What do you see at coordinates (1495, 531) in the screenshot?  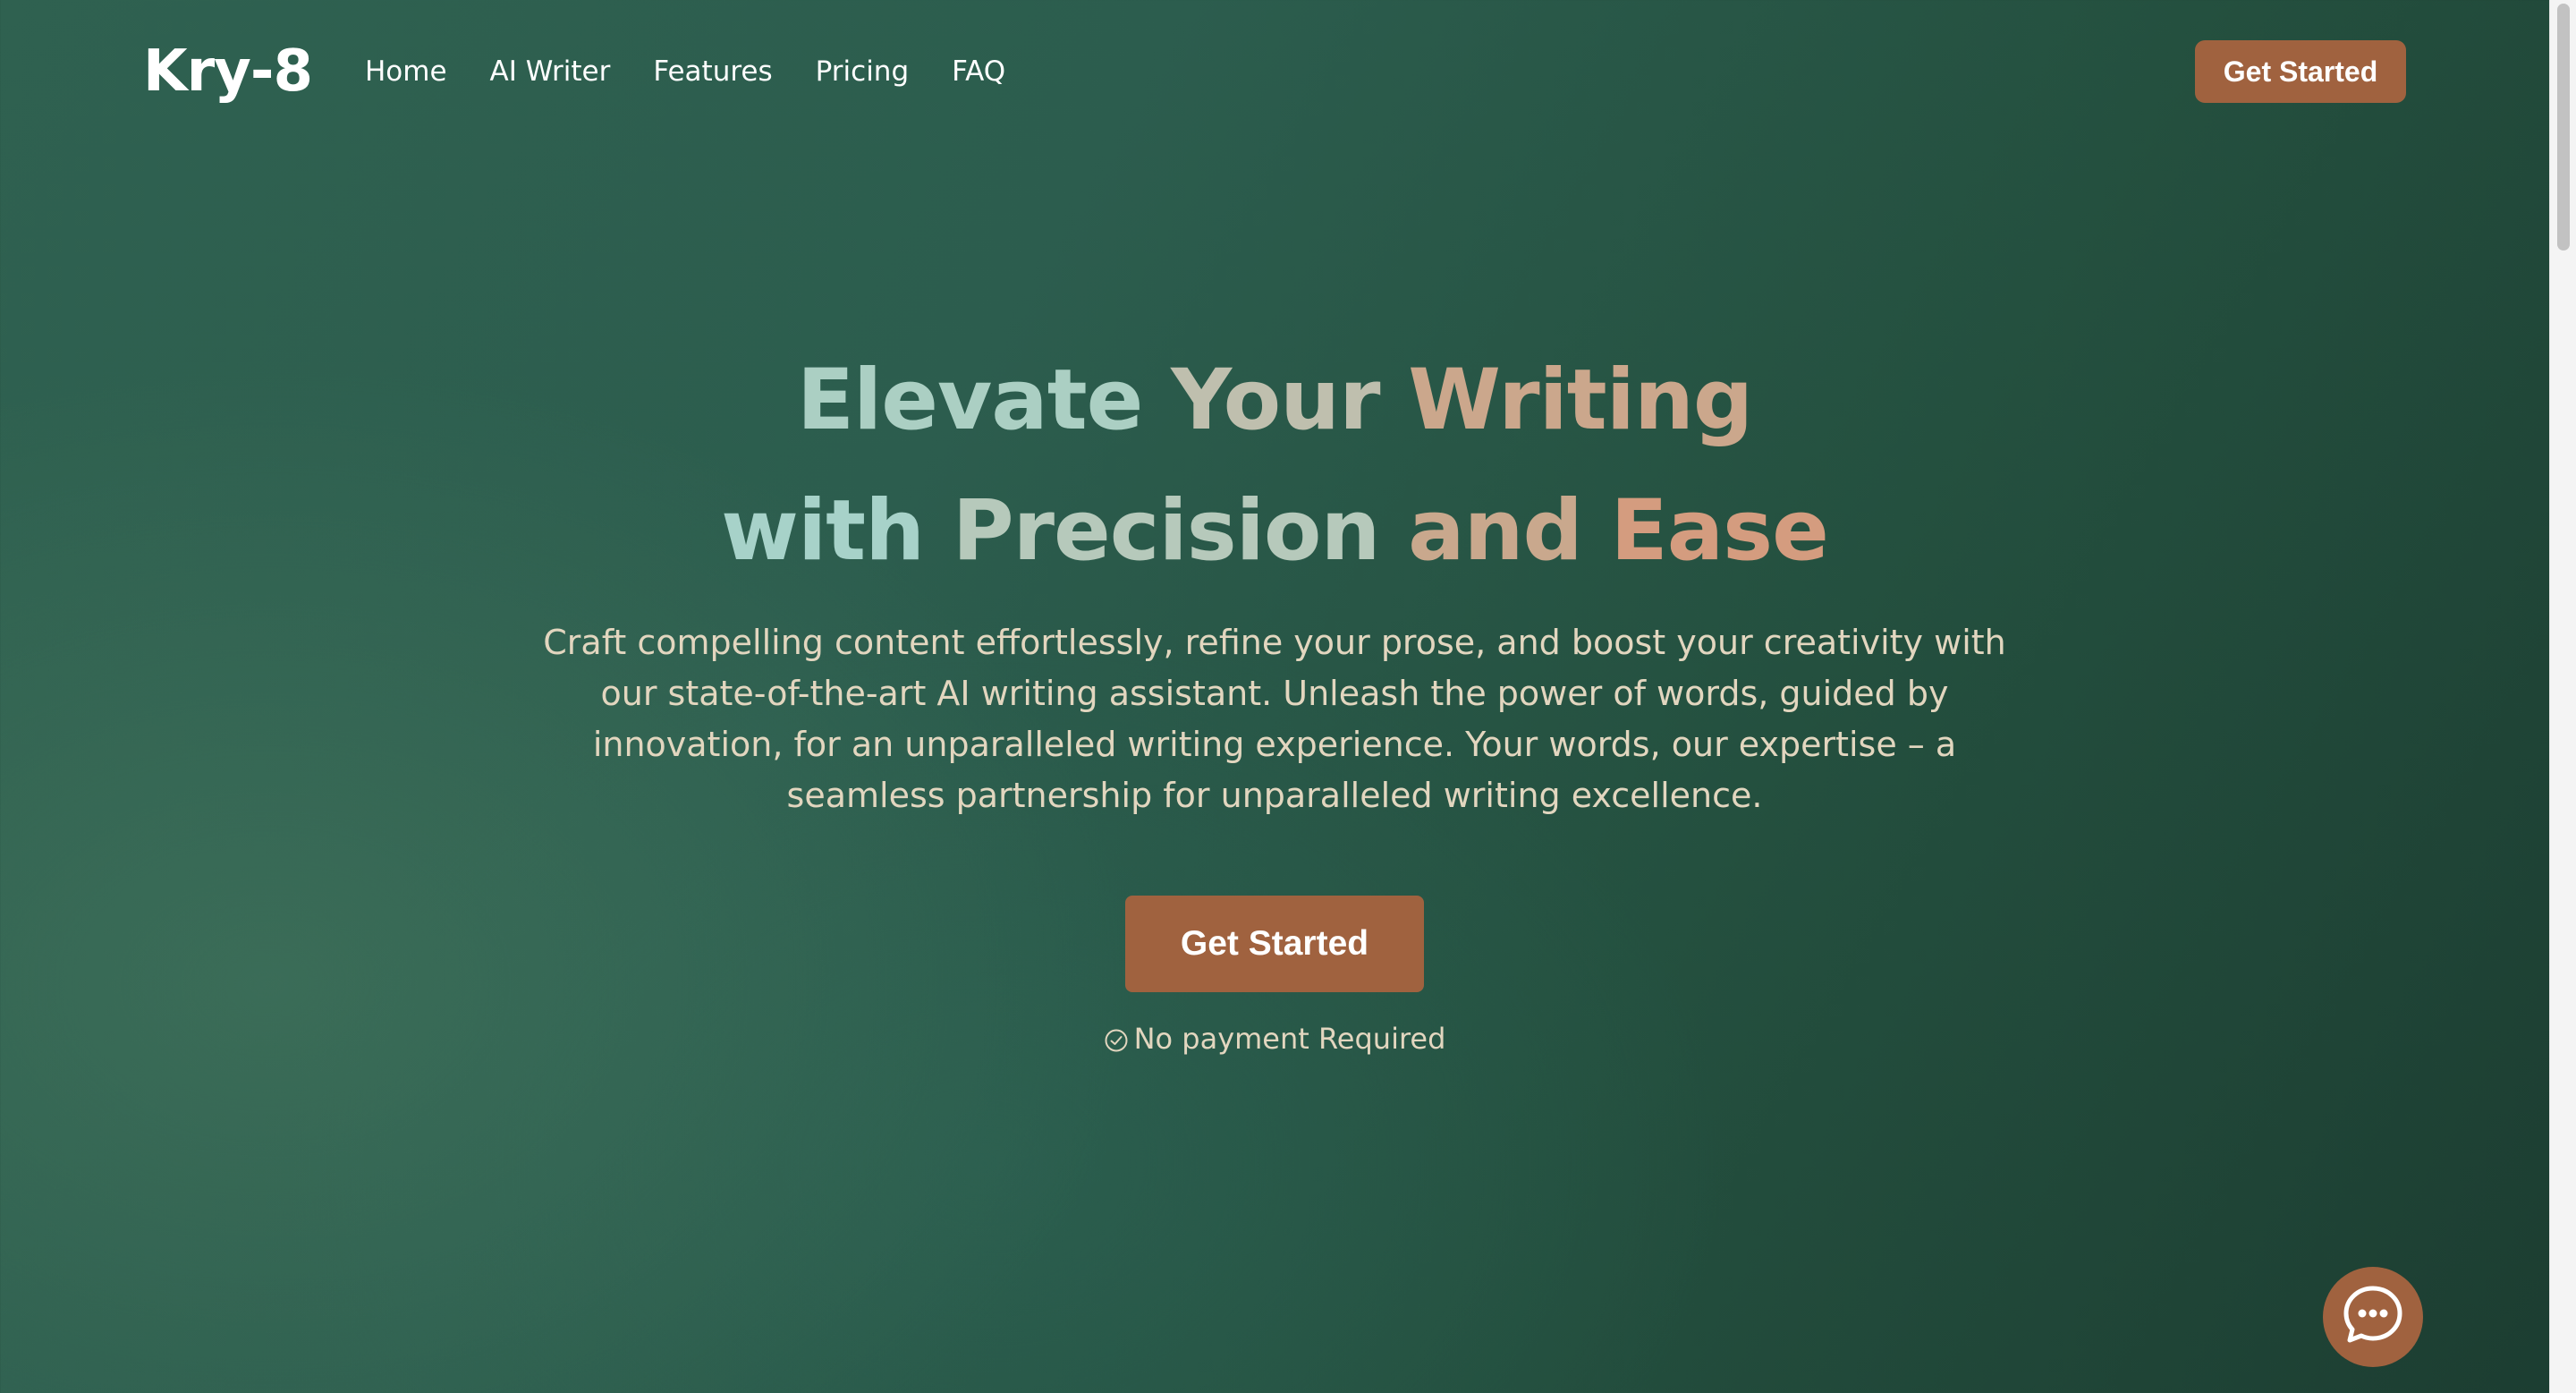 I see `title-word: and` at bounding box center [1495, 531].